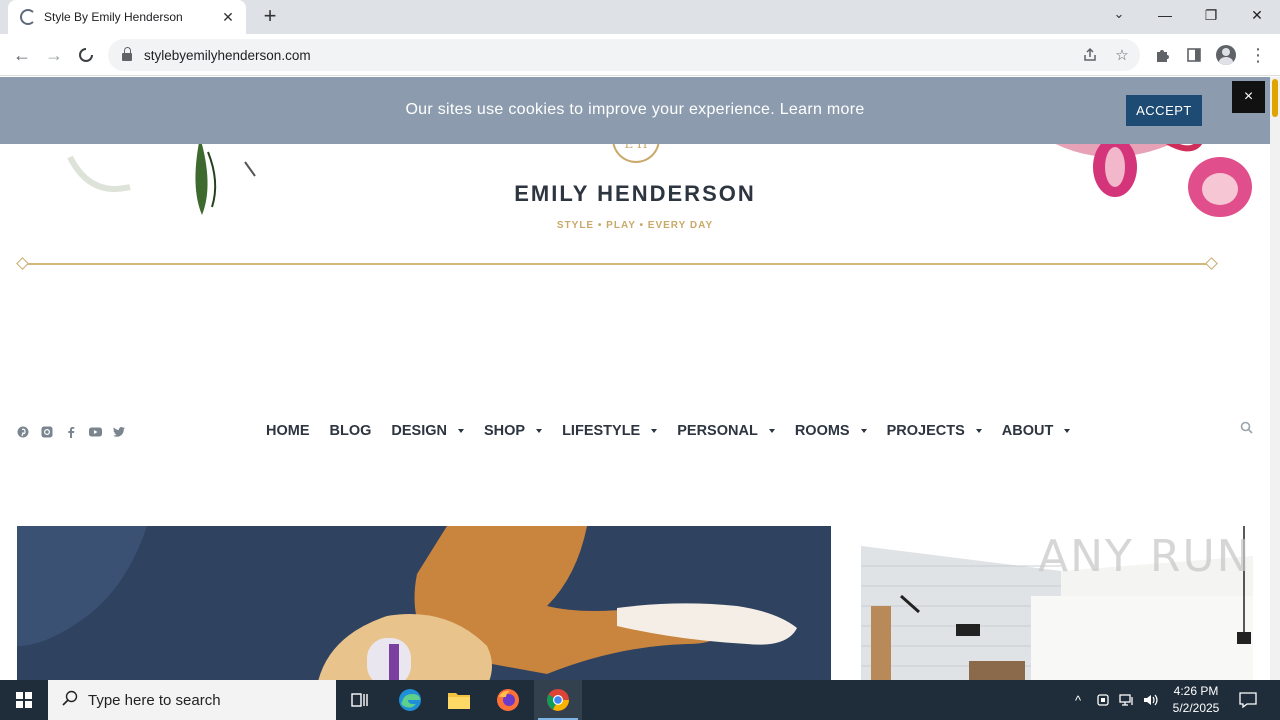  What do you see at coordinates (1196, 691) in the screenshot?
I see `clock-time: 4:26 PM` at bounding box center [1196, 691].